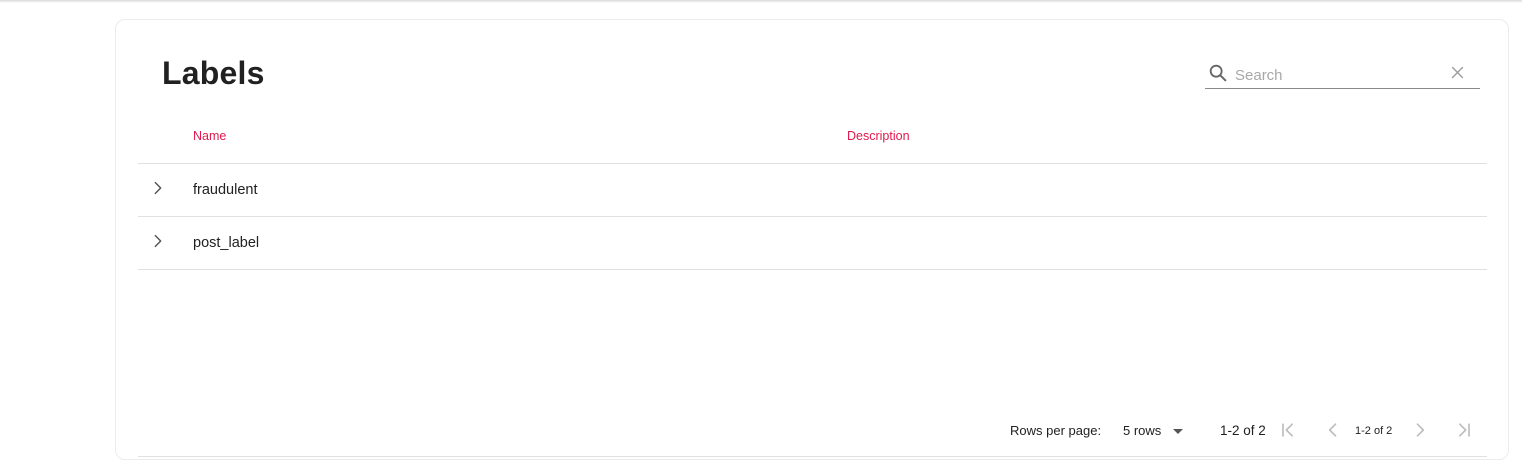  I want to click on column-header-name: Name, so click(209, 136).